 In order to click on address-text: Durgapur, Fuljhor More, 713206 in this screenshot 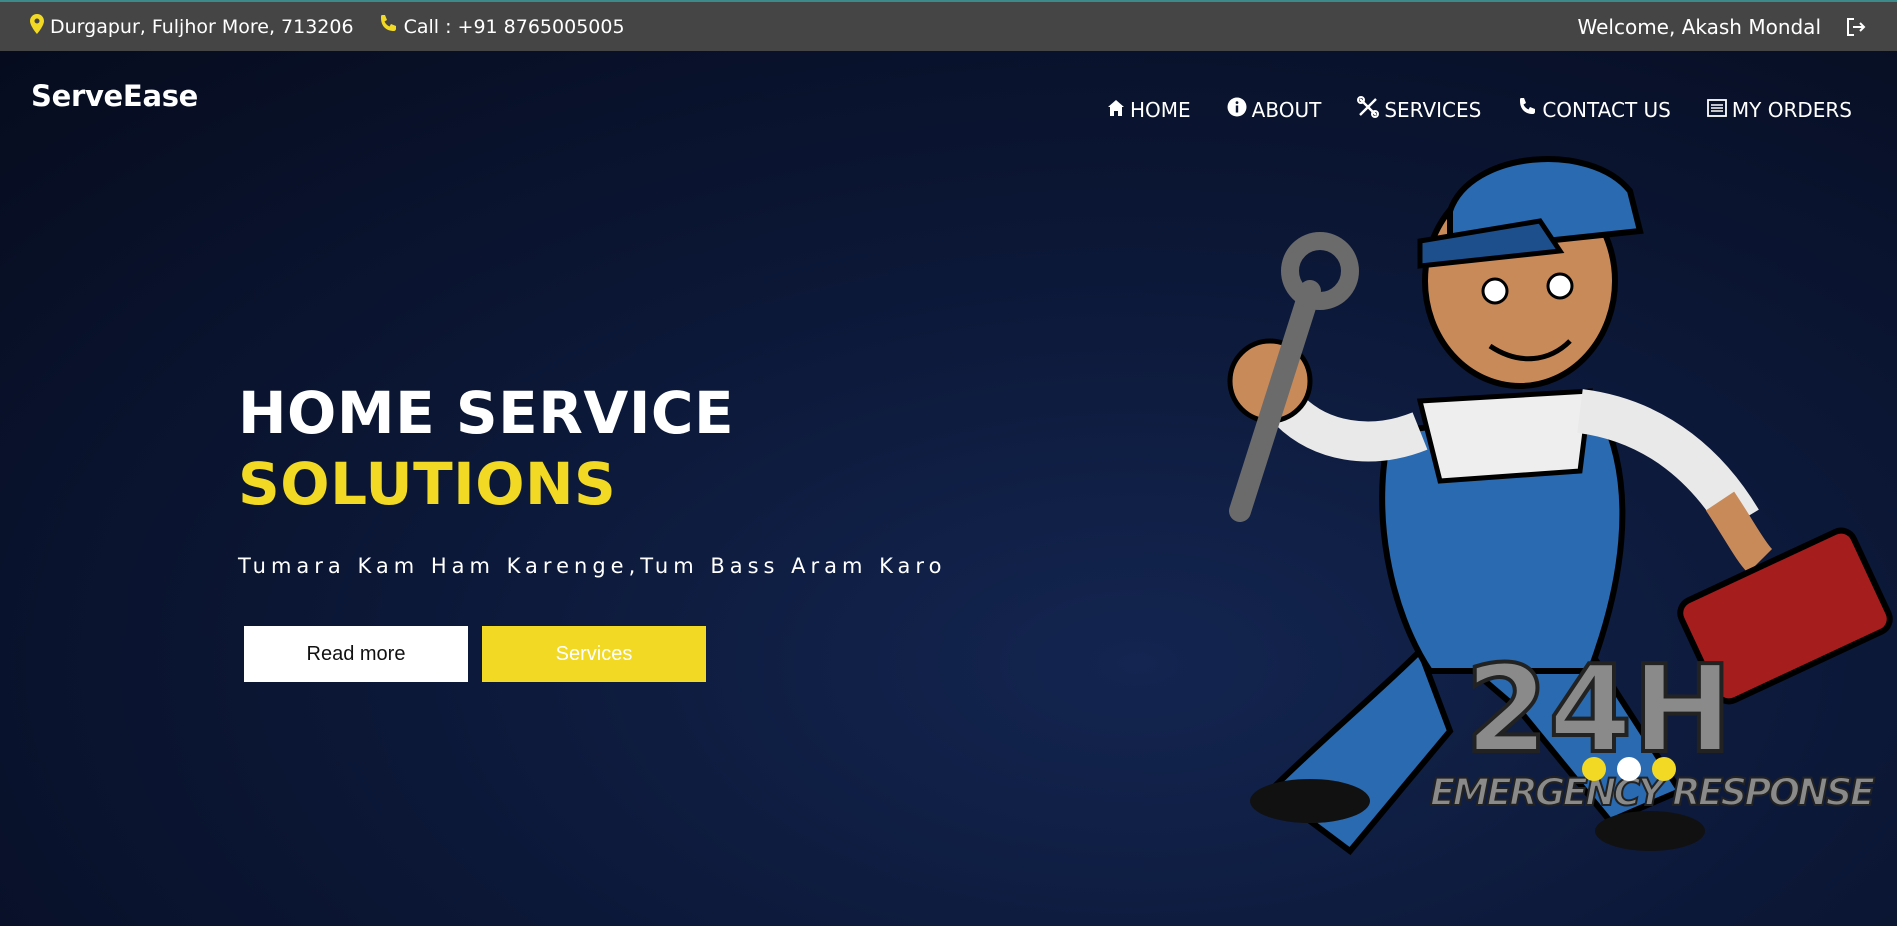, I will do `click(202, 26)`.